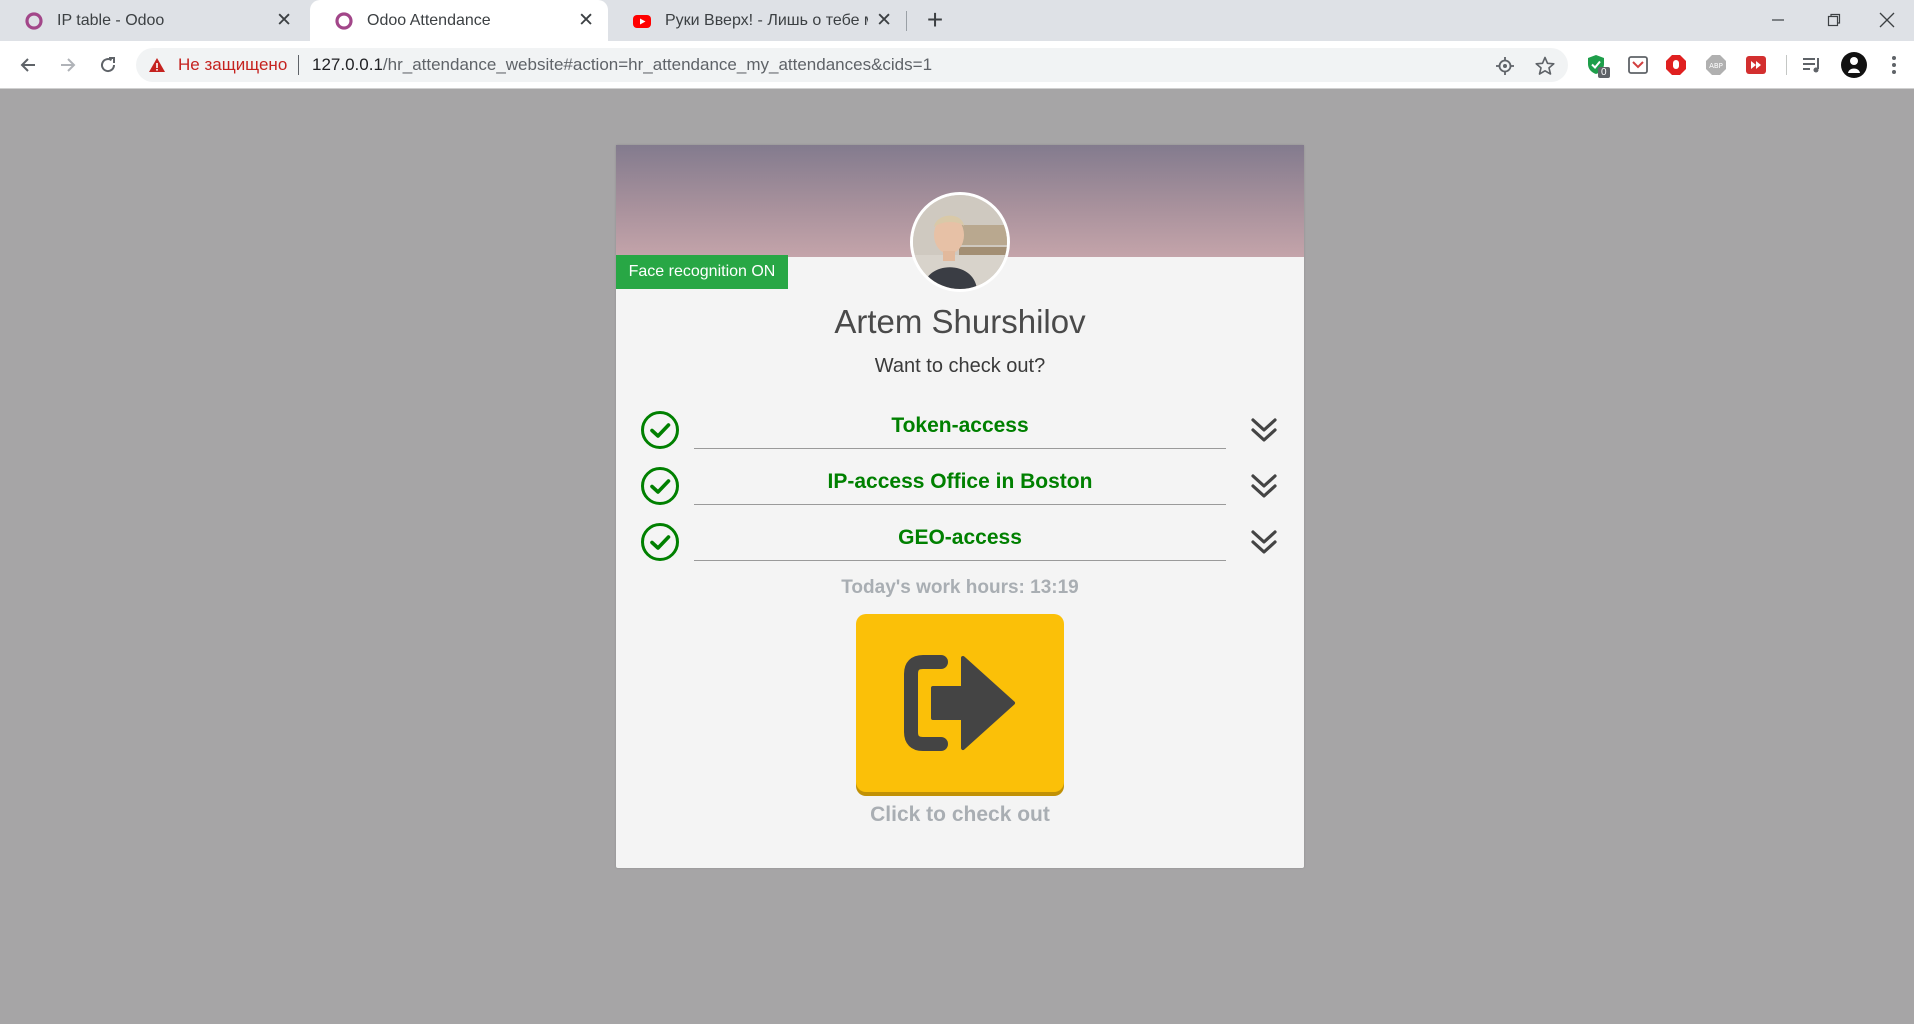 This screenshot has width=1914, height=1024. What do you see at coordinates (1604, 72) in the screenshot?
I see `extension-badge: 0` at bounding box center [1604, 72].